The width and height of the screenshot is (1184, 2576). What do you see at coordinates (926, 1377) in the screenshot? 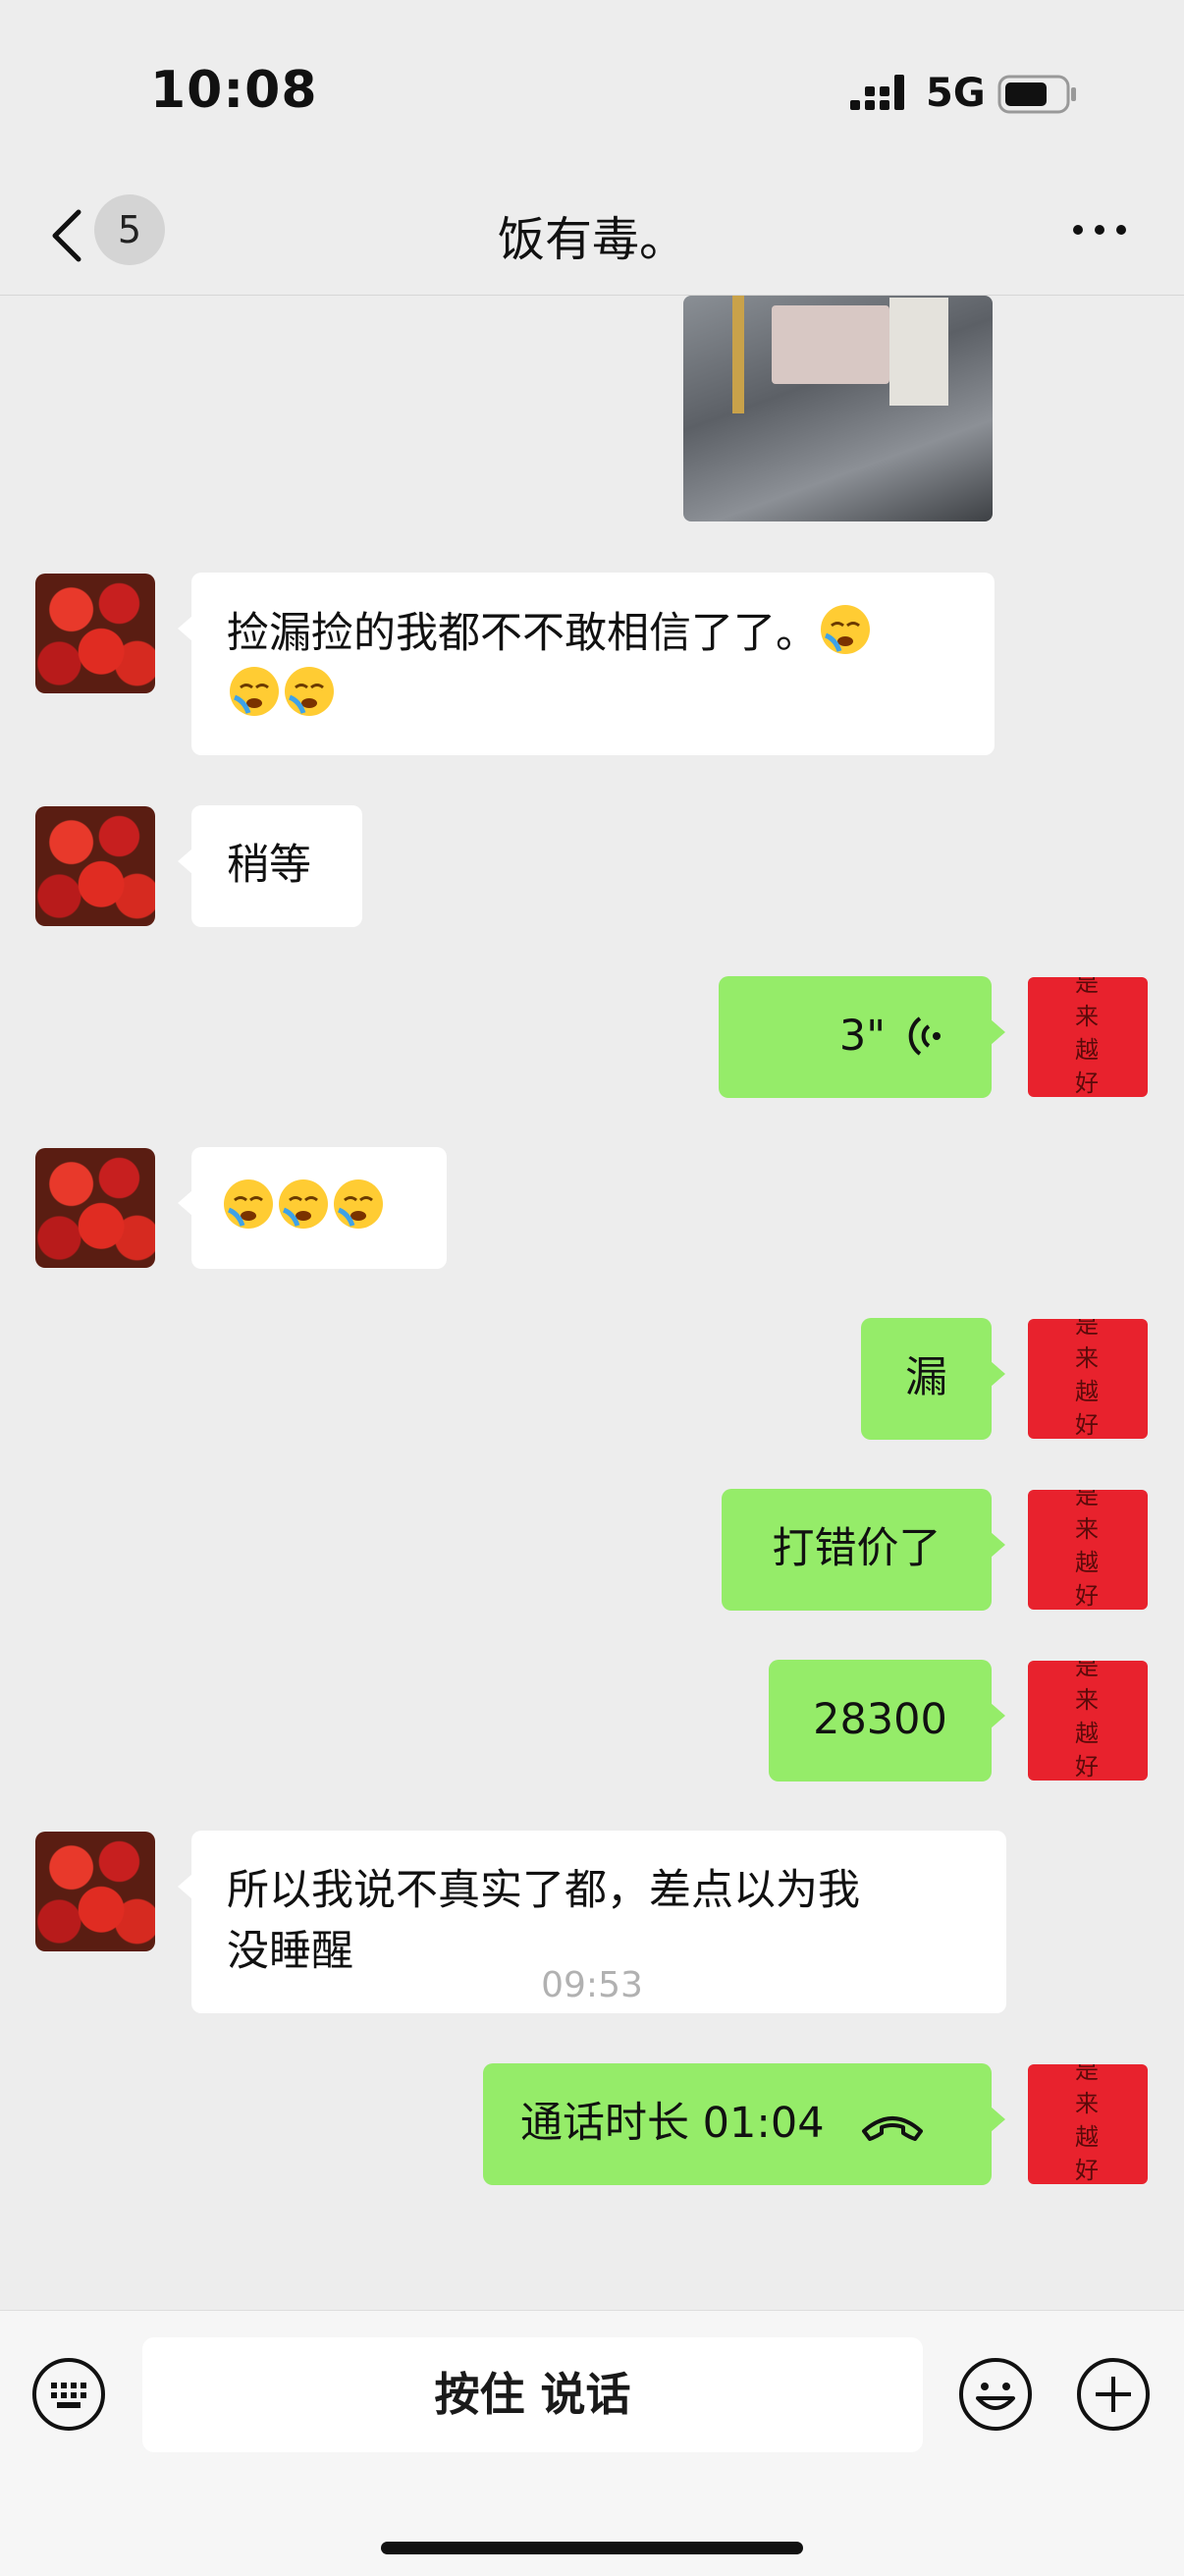
I see `message-text: 漏` at bounding box center [926, 1377].